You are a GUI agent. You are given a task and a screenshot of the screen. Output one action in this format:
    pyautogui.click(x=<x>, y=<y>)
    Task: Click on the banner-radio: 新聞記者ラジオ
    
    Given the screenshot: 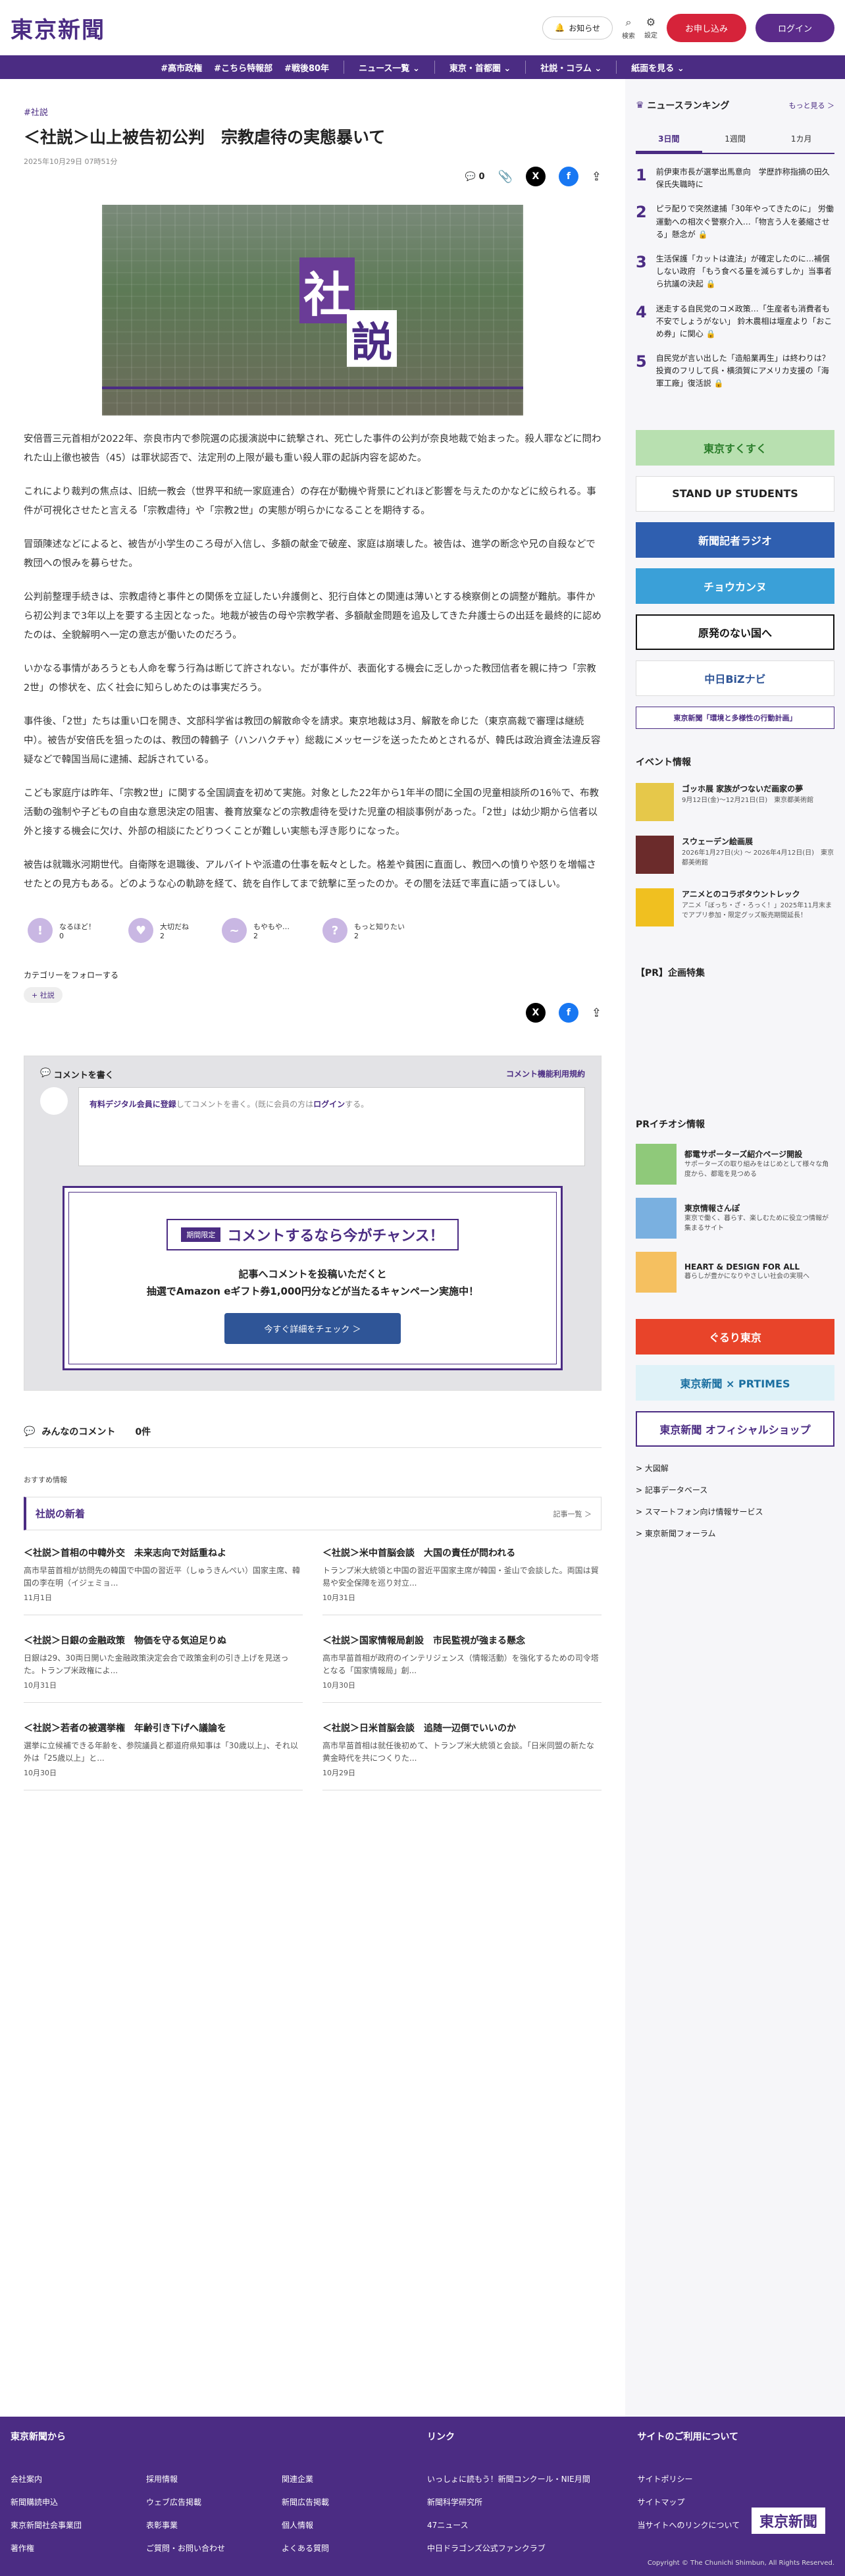 What is the action you would take?
    pyautogui.click(x=735, y=540)
    